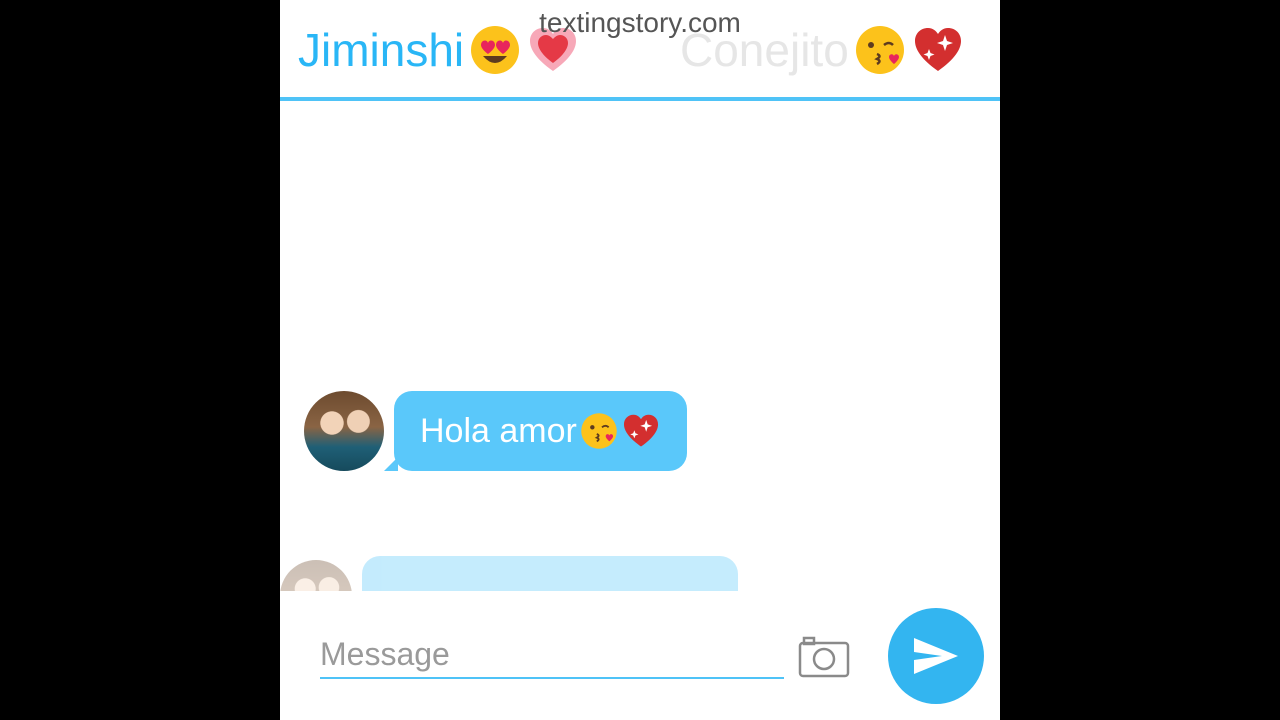  I want to click on message-text: Hola amor, so click(498, 430).